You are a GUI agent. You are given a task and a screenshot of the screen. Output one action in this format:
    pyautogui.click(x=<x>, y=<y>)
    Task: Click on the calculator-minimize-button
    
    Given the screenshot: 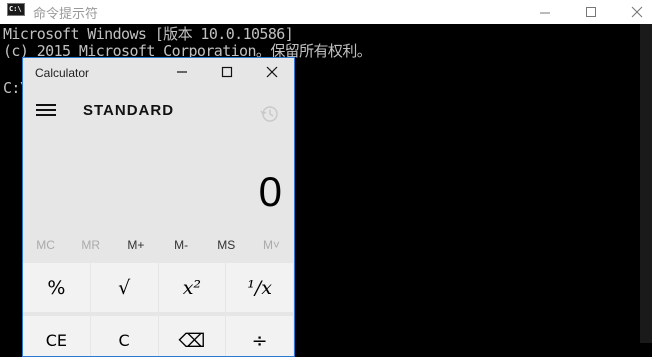 What is the action you would take?
    pyautogui.click(x=181, y=72)
    